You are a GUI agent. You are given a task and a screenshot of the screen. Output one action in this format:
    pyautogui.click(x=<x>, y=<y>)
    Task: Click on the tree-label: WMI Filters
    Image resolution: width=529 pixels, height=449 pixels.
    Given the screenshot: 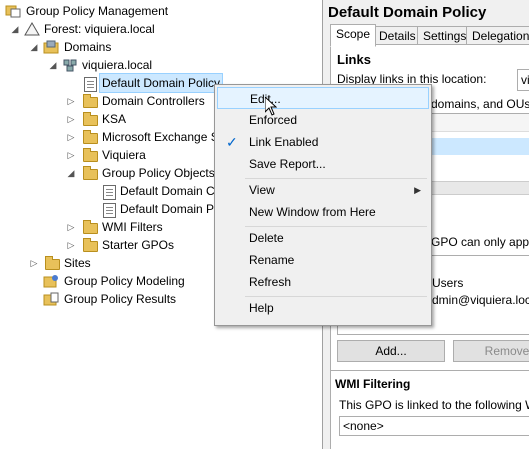 What is the action you would take?
    pyautogui.click(x=132, y=227)
    